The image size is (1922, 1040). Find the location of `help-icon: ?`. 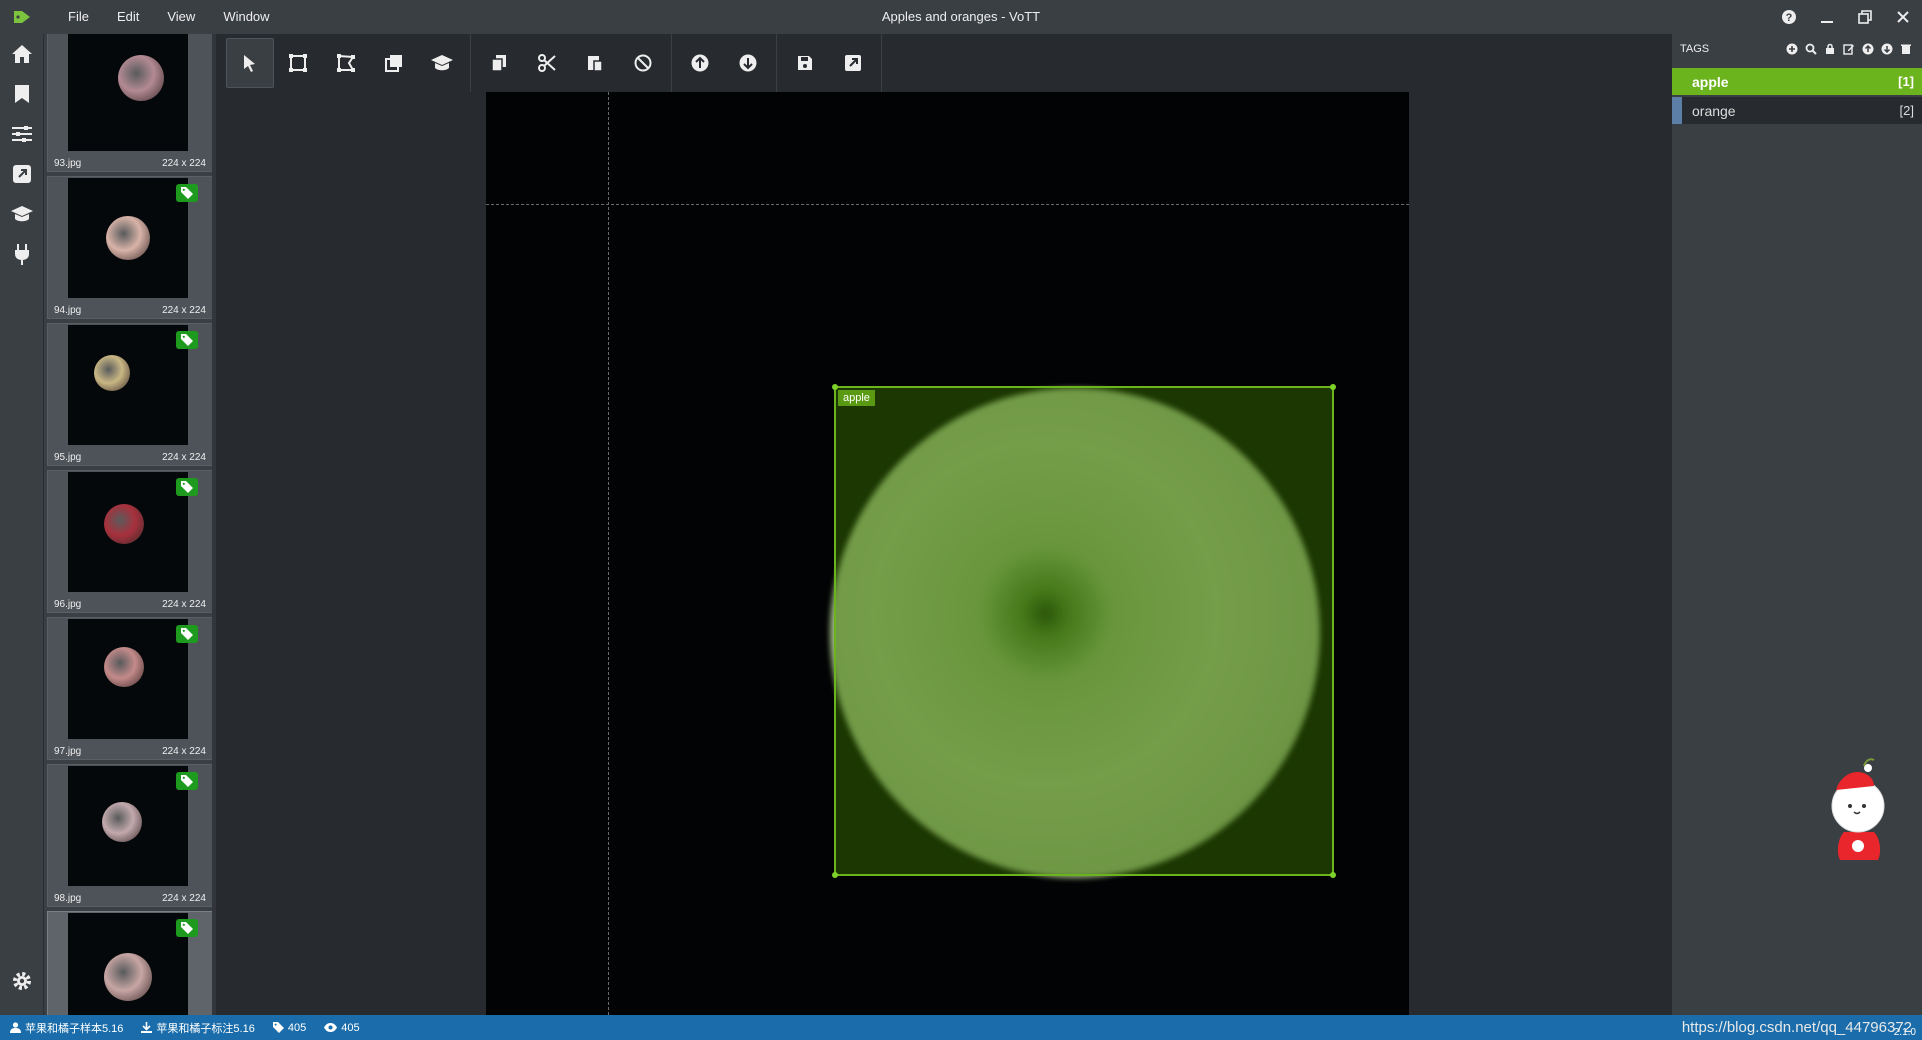

help-icon: ? is located at coordinates (1789, 17).